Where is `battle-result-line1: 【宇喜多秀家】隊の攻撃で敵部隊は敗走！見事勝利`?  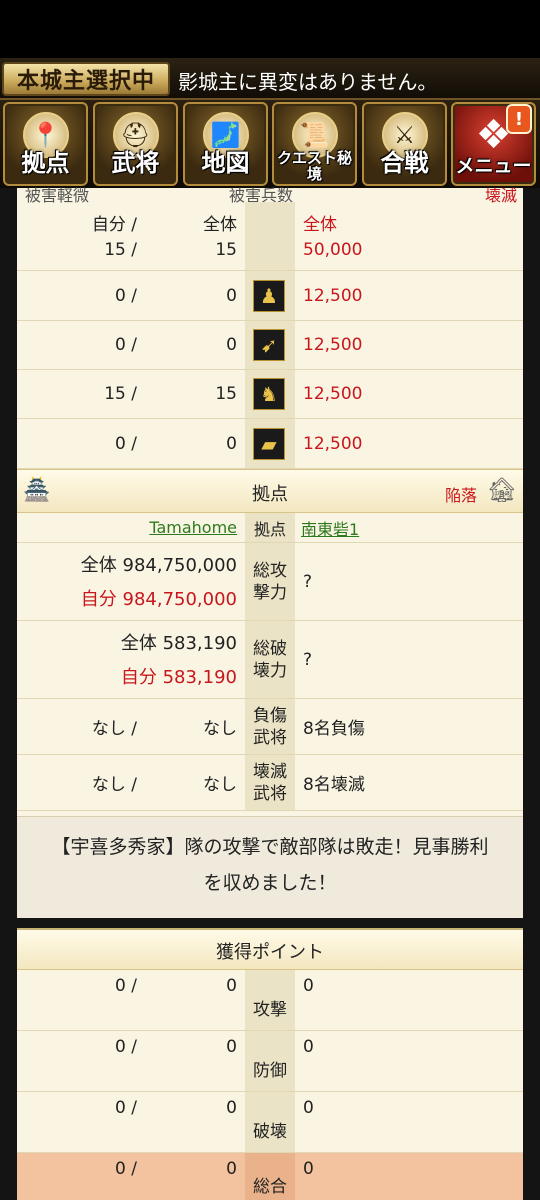 battle-result-line1: 【宇喜多秀家】隊の攻撃で敵部隊は敗走！見事勝利 is located at coordinates (270, 847).